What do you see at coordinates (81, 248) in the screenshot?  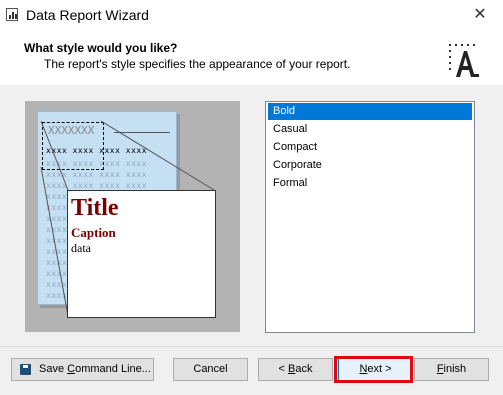 I see `preview-data-sample: data` at bounding box center [81, 248].